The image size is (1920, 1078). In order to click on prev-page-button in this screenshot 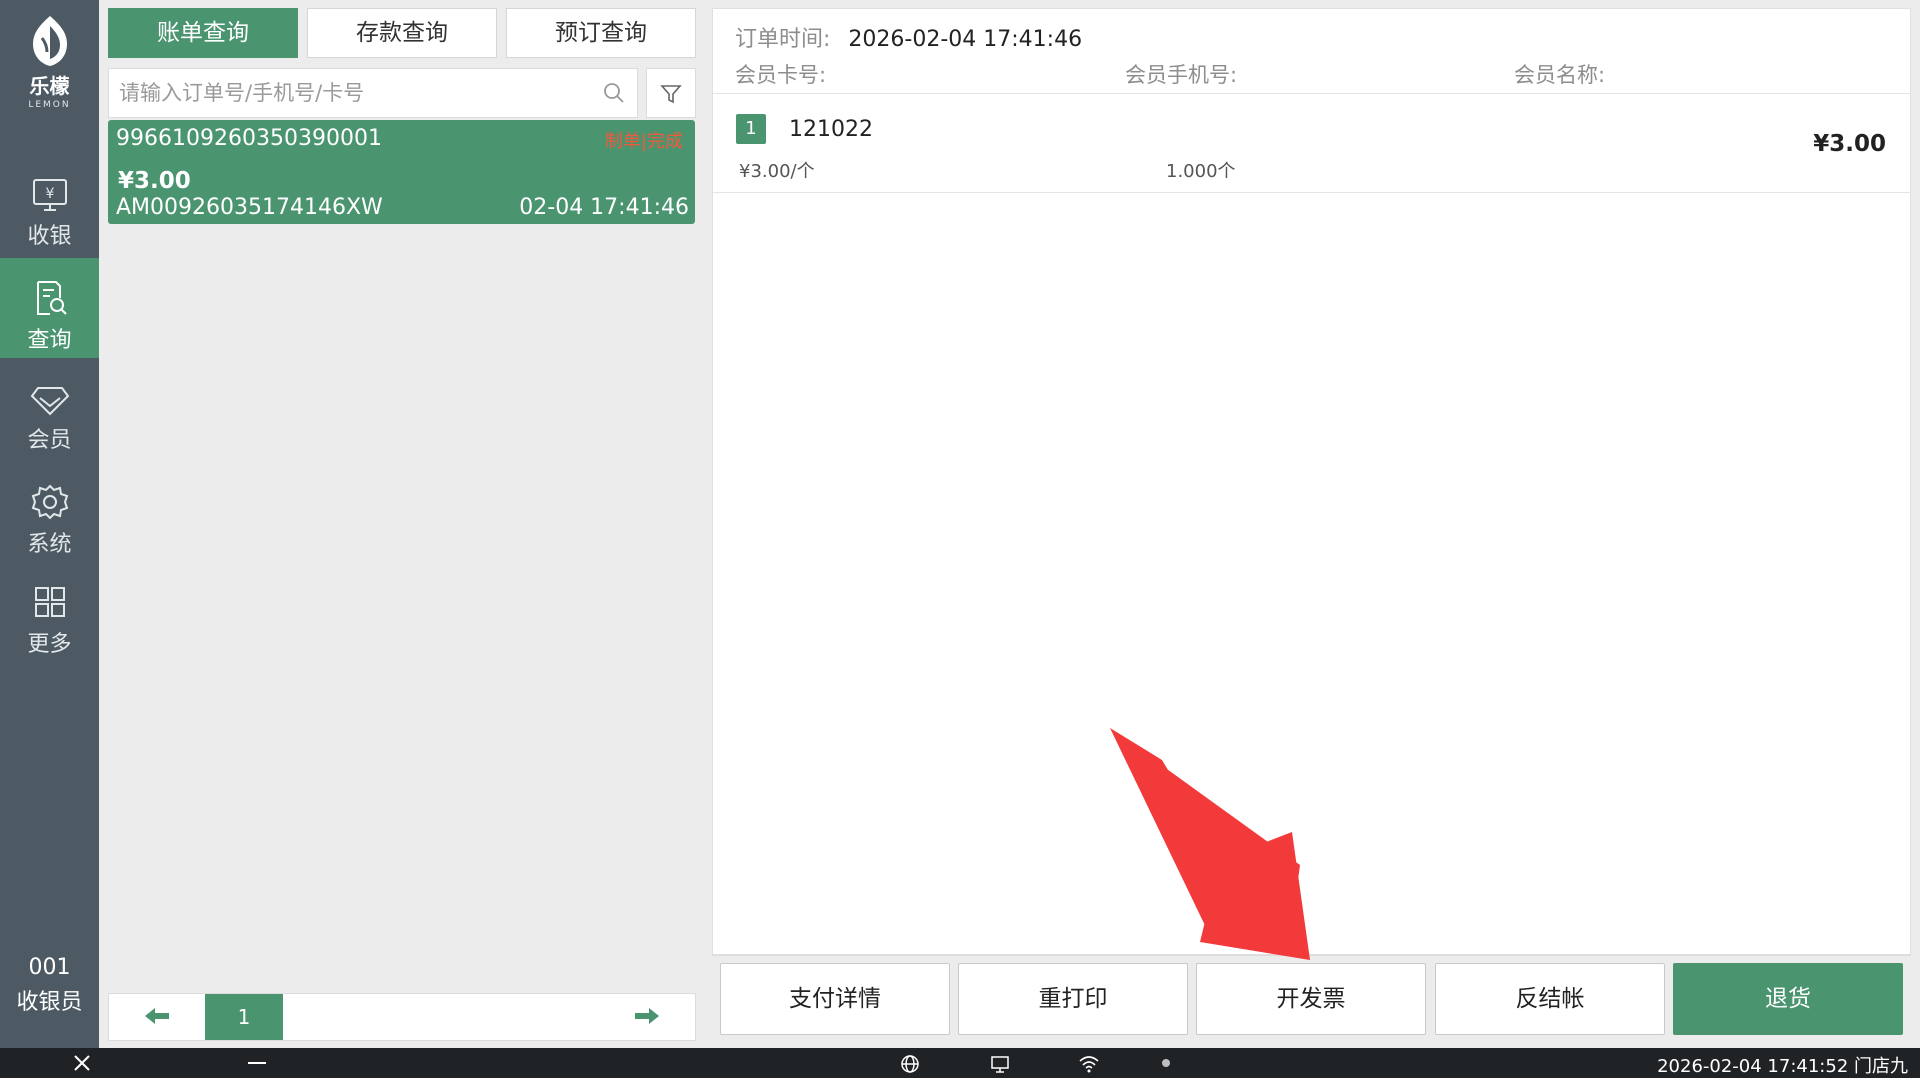, I will do `click(157, 1017)`.